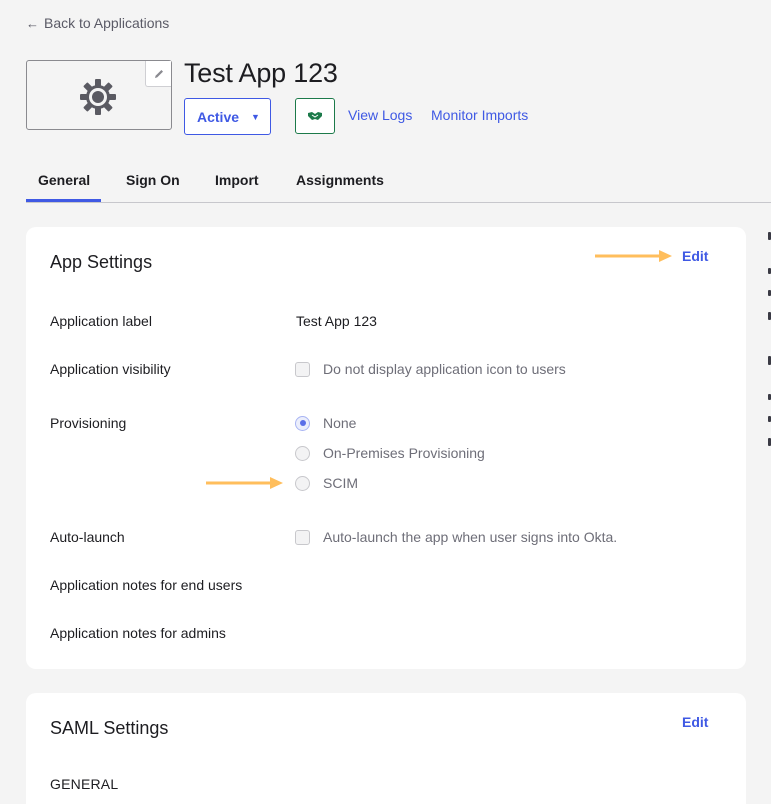  Describe the element at coordinates (404, 453) in the screenshot. I see `provisioning-on-premises-label: On-Premises Provisioning` at that location.